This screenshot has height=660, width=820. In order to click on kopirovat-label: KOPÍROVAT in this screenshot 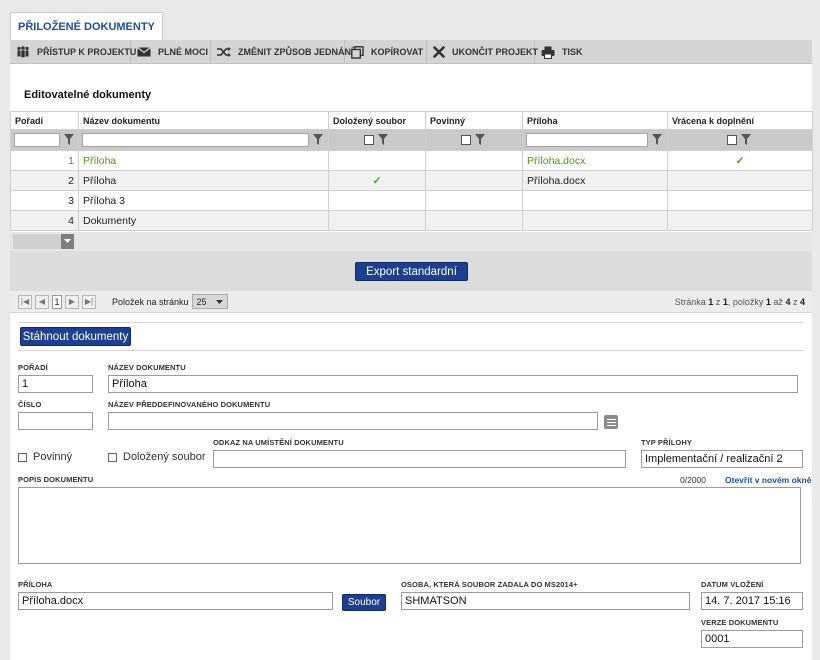, I will do `click(397, 52)`.